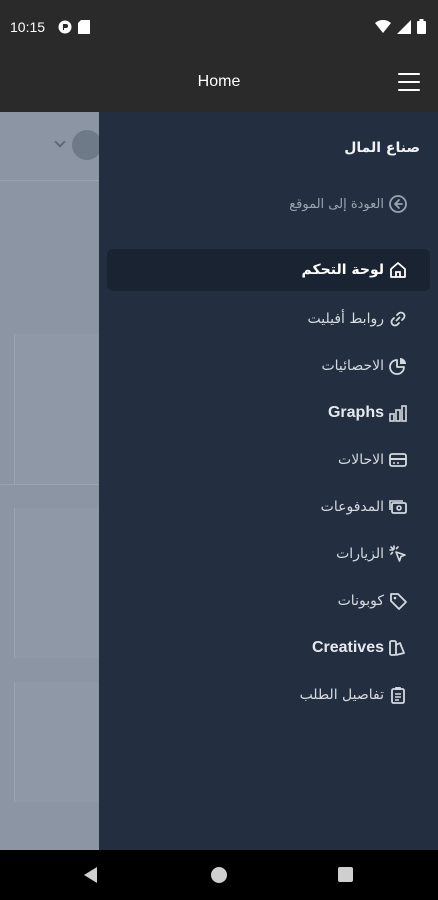 The width and height of the screenshot is (438, 900). What do you see at coordinates (84, 28) in the screenshot?
I see `sim-card-icon` at bounding box center [84, 28].